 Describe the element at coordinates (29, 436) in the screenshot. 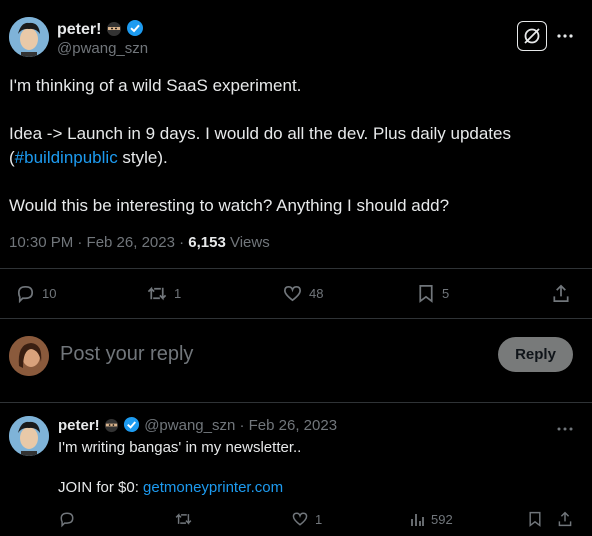

I see `reply-author-avatar` at that location.